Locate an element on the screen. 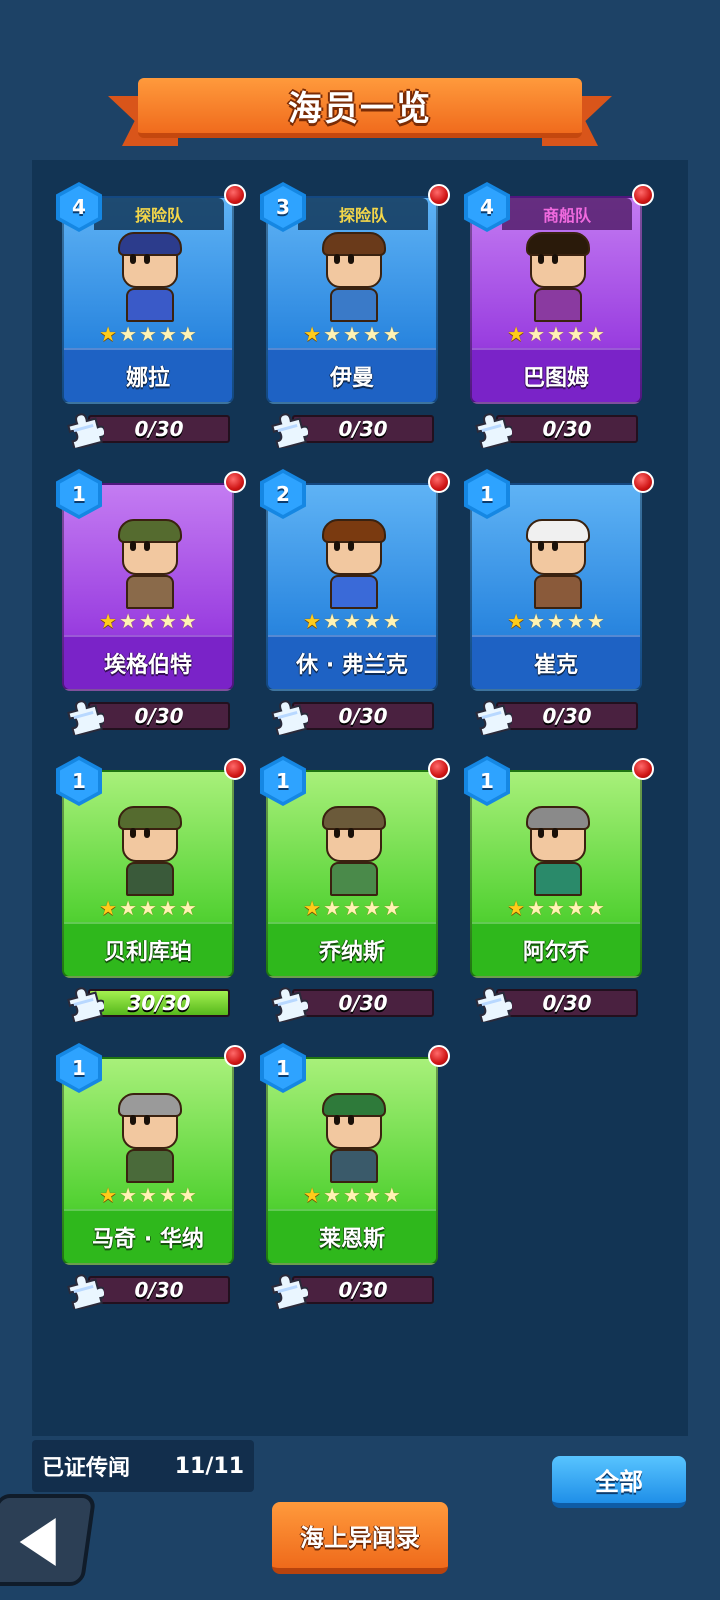 This screenshot has height=1600, width=720. crew-team-tag: 商船队 is located at coordinates (567, 214).